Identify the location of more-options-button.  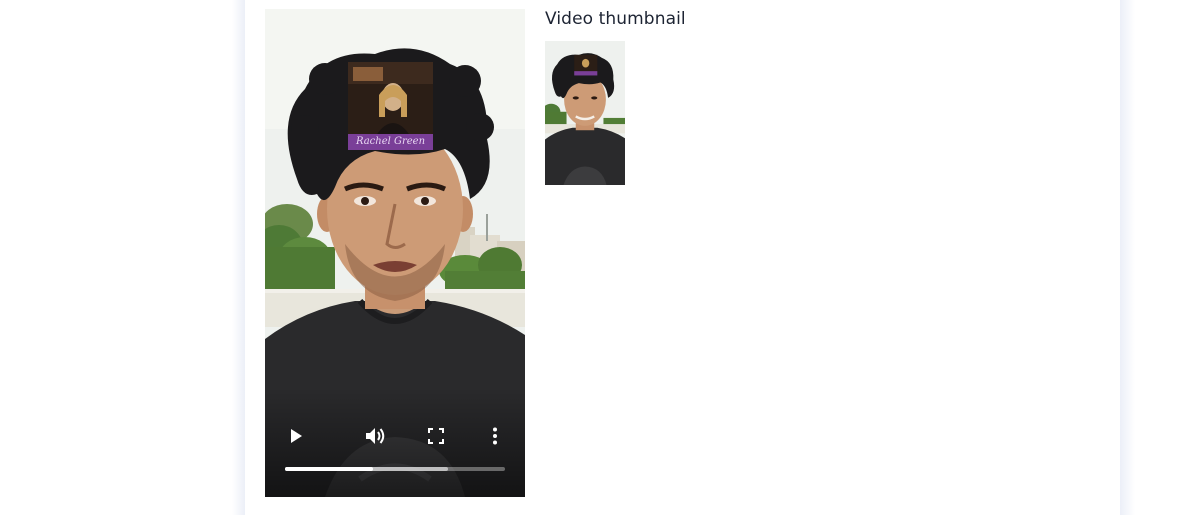
(495, 436).